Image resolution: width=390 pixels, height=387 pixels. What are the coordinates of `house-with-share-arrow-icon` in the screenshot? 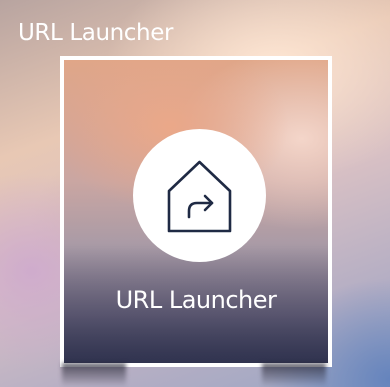 It's located at (199, 196).